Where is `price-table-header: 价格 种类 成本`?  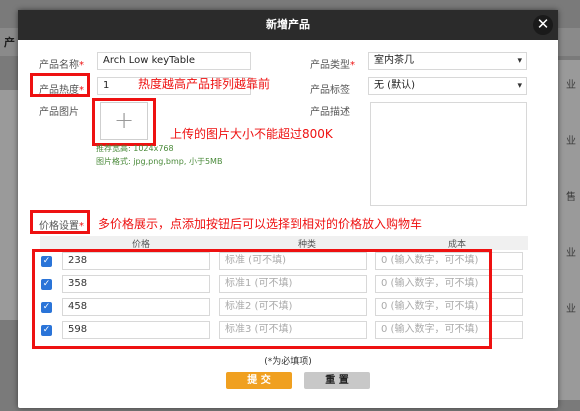
price-table-header: 价格 种类 成本 is located at coordinates (284, 243).